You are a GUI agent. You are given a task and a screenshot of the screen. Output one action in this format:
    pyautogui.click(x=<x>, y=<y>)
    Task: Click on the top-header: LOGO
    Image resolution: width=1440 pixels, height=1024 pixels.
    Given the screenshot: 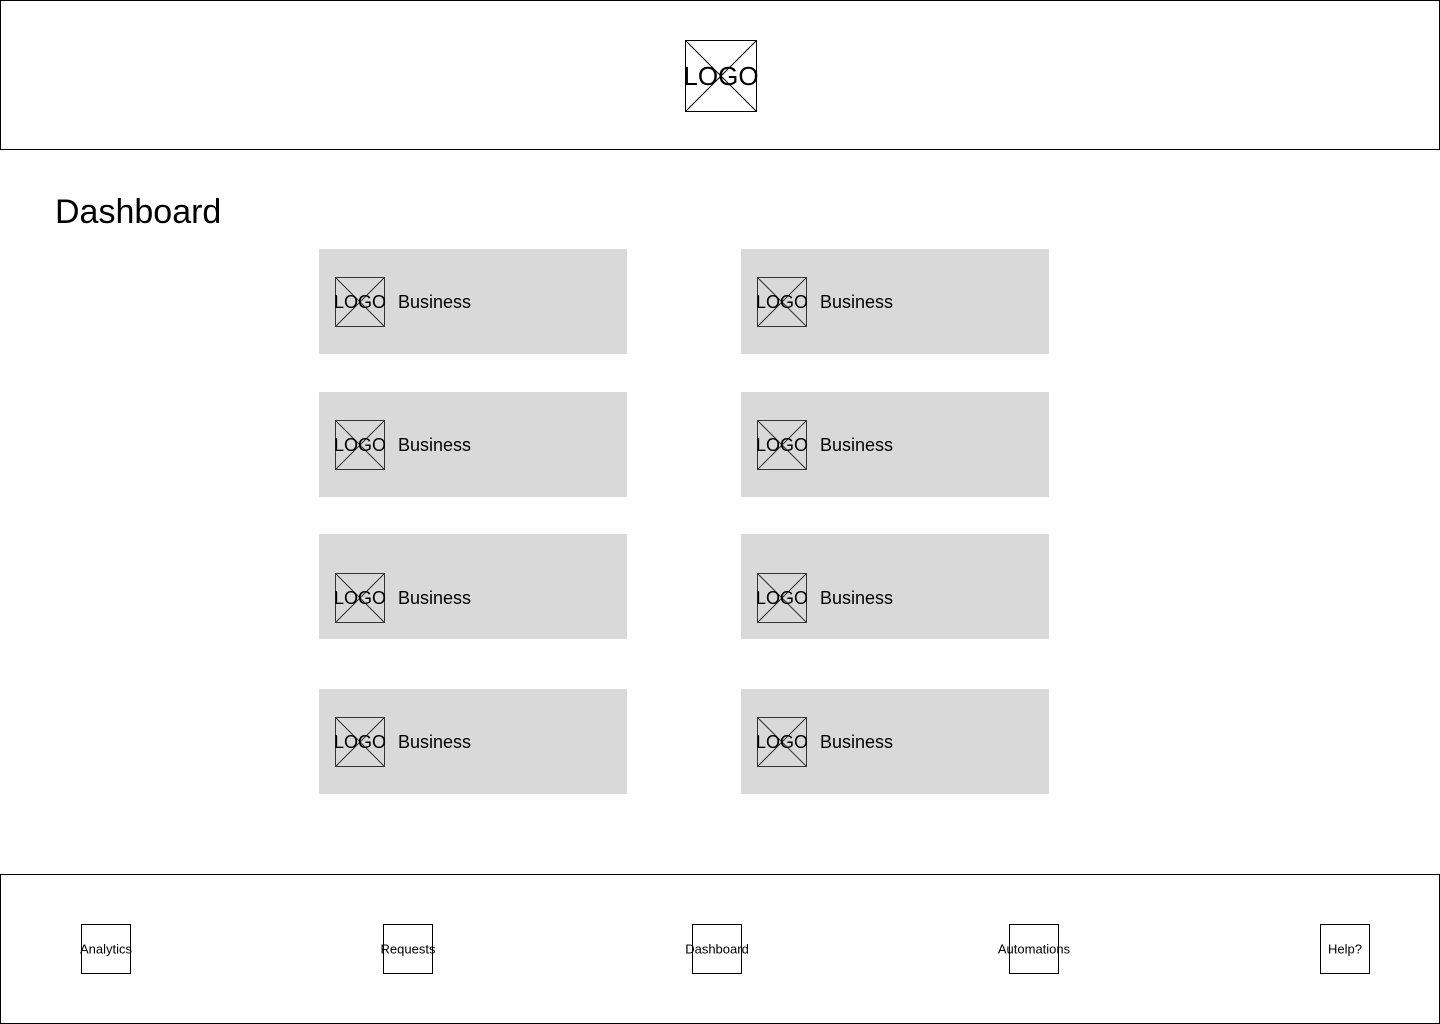 What is the action you would take?
    pyautogui.click(x=720, y=75)
    